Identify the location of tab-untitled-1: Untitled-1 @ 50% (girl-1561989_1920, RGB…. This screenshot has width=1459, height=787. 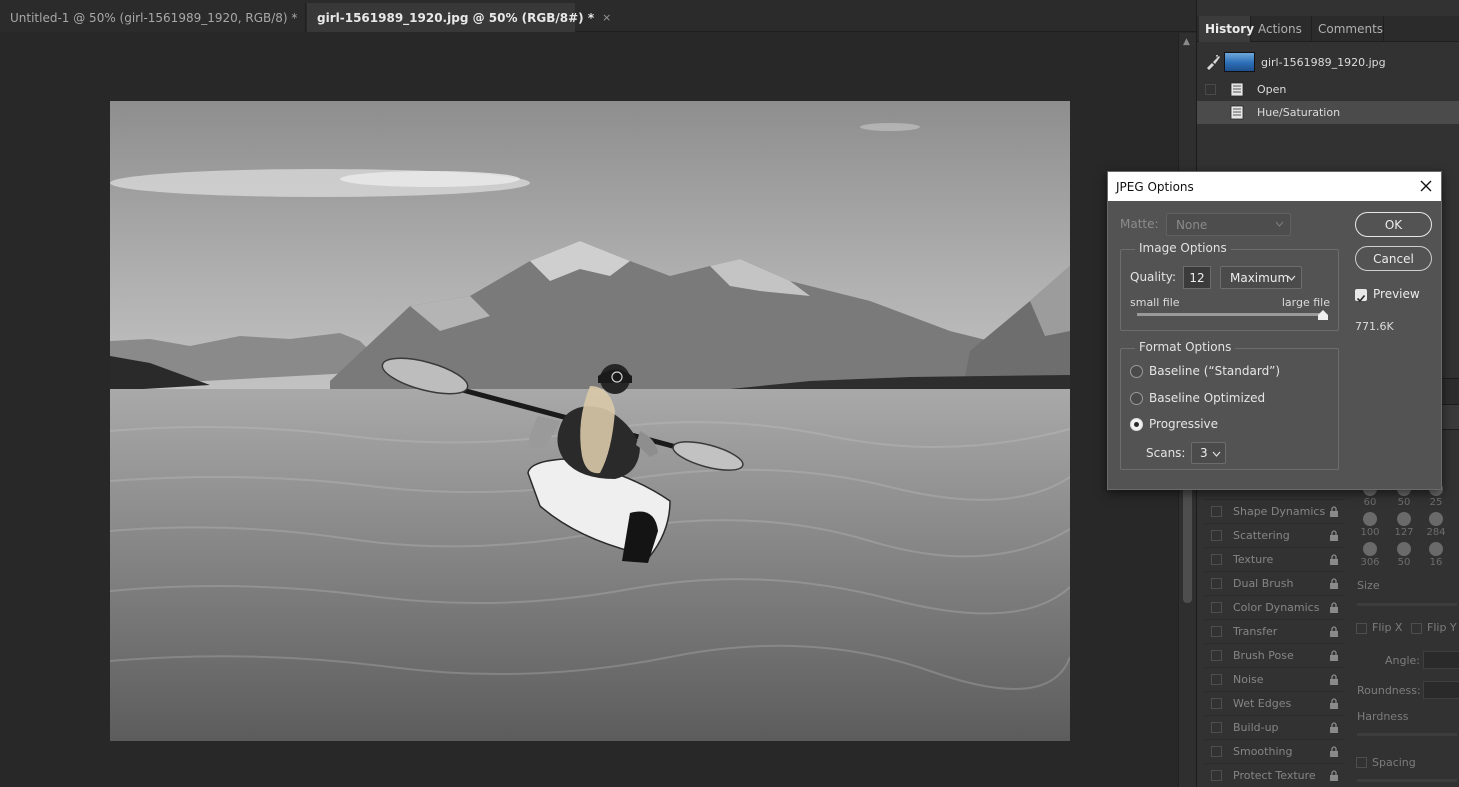
(157, 17).